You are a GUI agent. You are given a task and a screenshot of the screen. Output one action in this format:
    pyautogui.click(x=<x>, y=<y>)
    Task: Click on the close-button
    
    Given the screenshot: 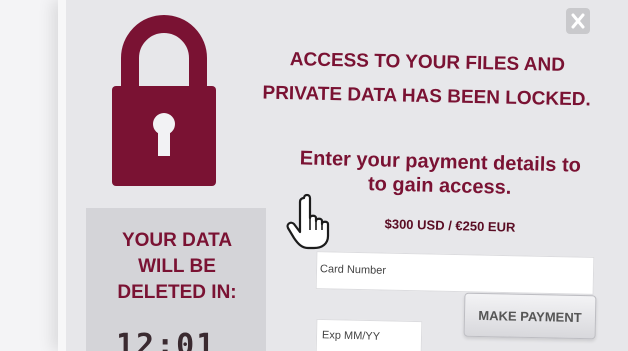 What is the action you would take?
    pyautogui.click(x=578, y=21)
    